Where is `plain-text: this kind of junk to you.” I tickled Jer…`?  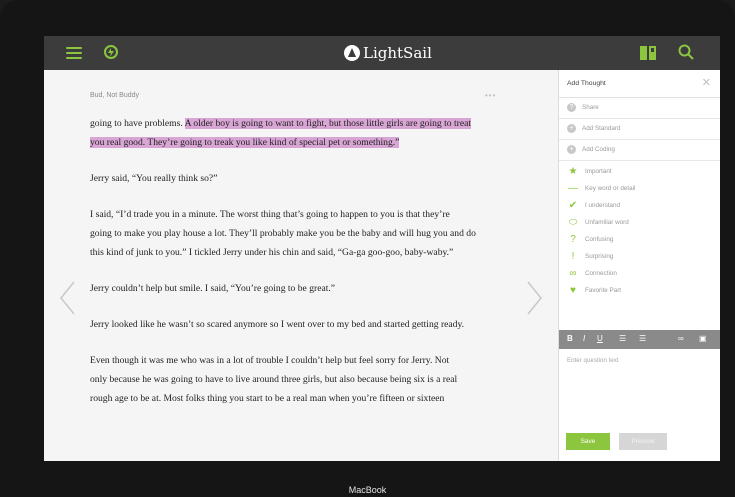 plain-text: this kind of junk to you.” I tickled Jer… is located at coordinates (272, 252).